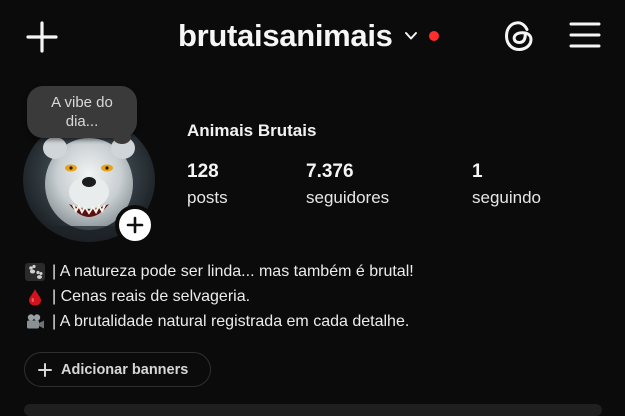 The width and height of the screenshot is (625, 416). Describe the element at coordinates (203, 171) in the screenshot. I see `posts-count: 128` at that location.